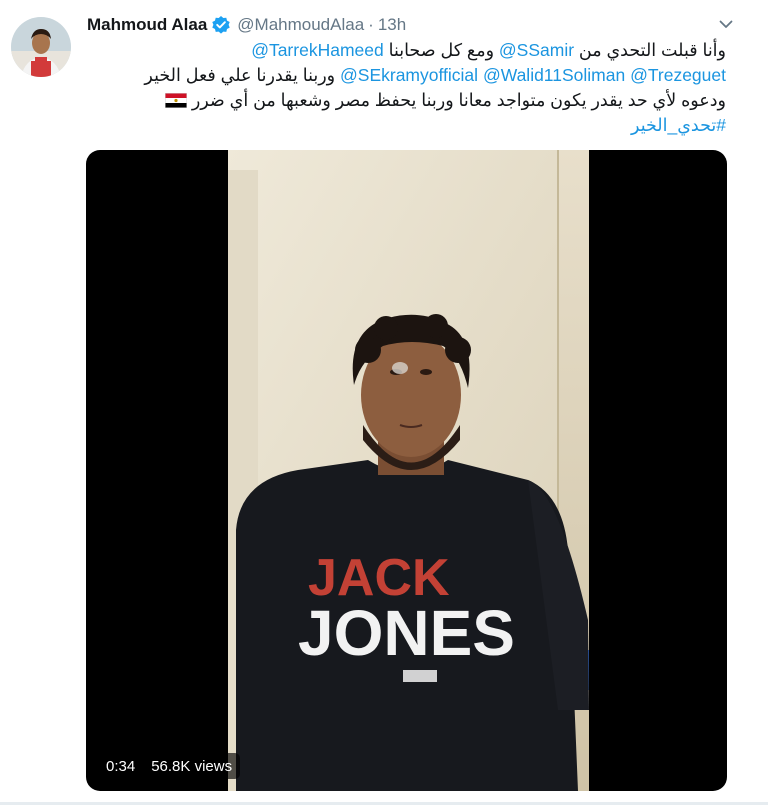 The image size is (768, 805). I want to click on mention-link: @TarrekHameed, so click(317, 50).